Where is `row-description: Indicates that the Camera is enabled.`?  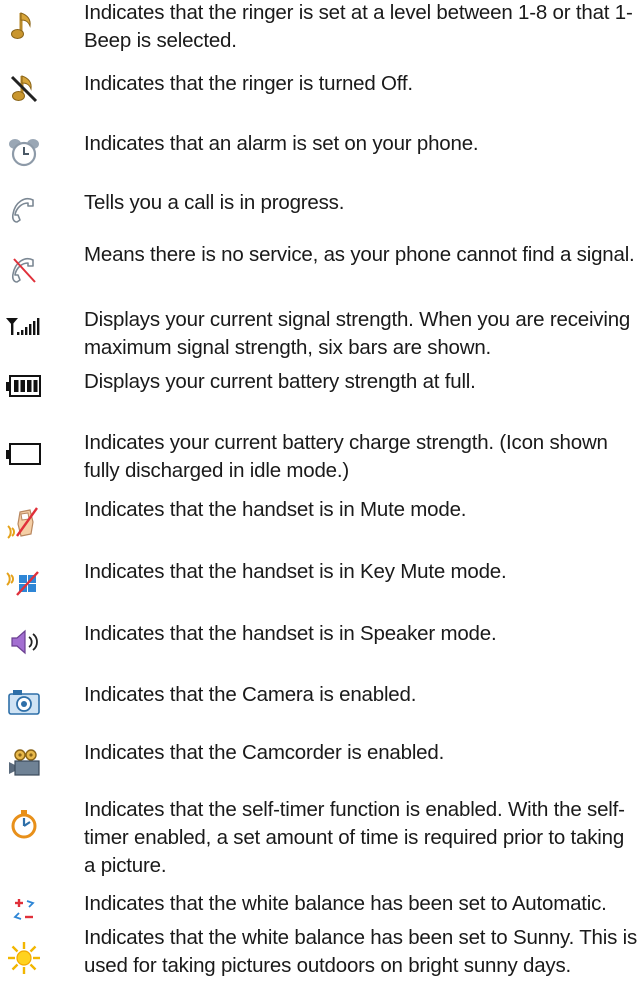
row-description: Indicates that the Camera is enabled. is located at coordinates (250, 694).